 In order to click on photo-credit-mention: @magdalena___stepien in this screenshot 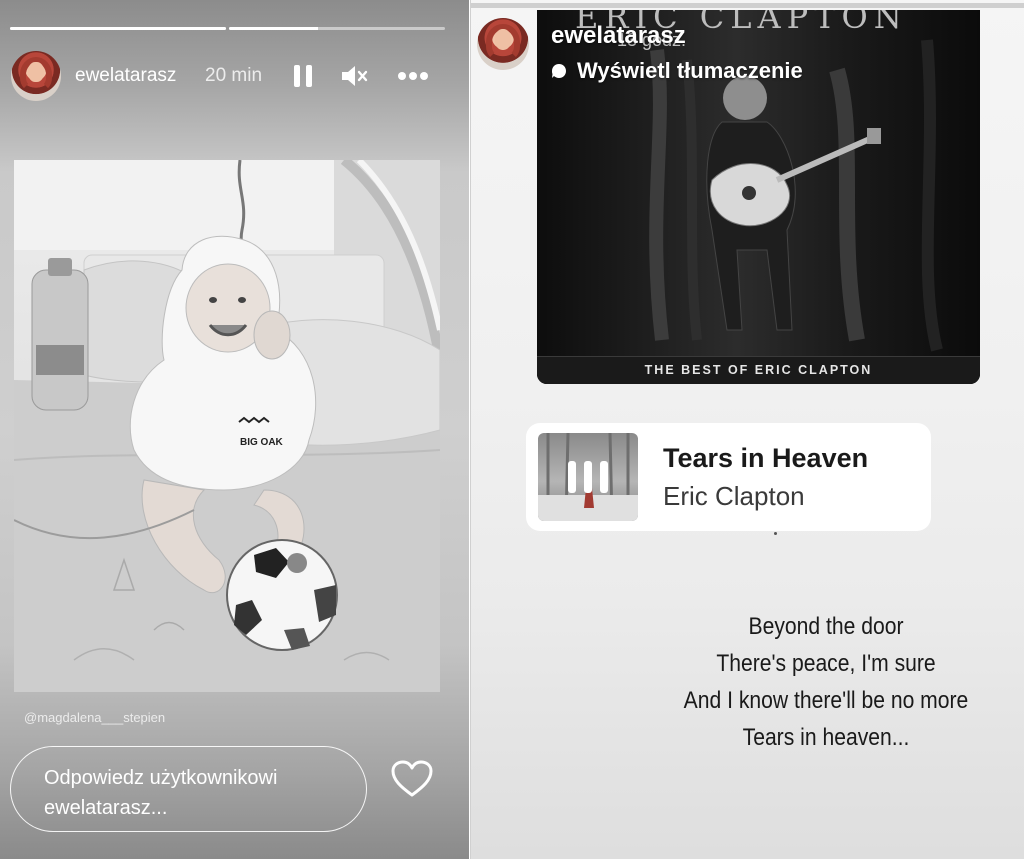, I will do `click(94, 717)`.